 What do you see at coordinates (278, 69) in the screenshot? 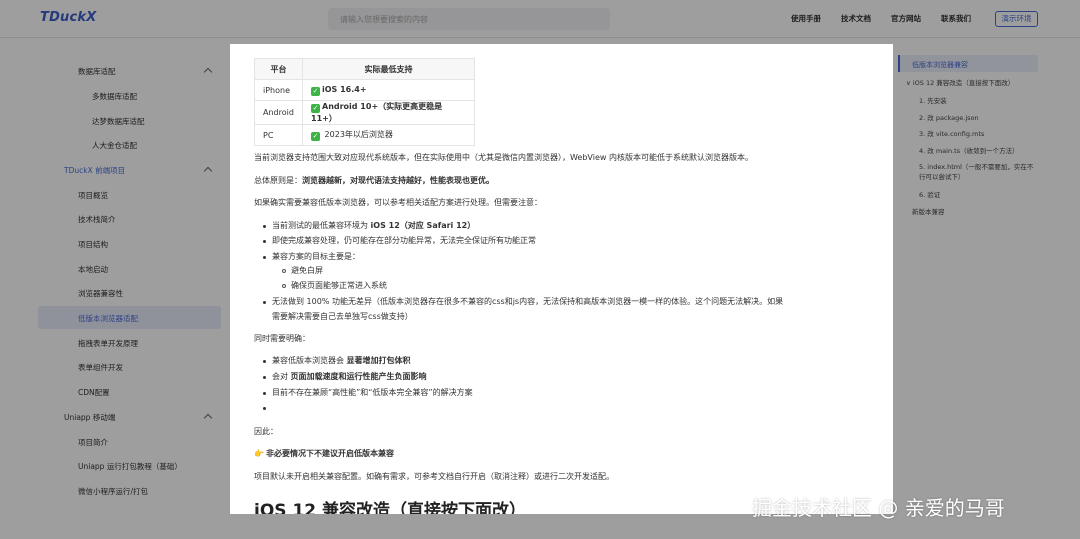
I see `table-header: 平台` at bounding box center [278, 69].